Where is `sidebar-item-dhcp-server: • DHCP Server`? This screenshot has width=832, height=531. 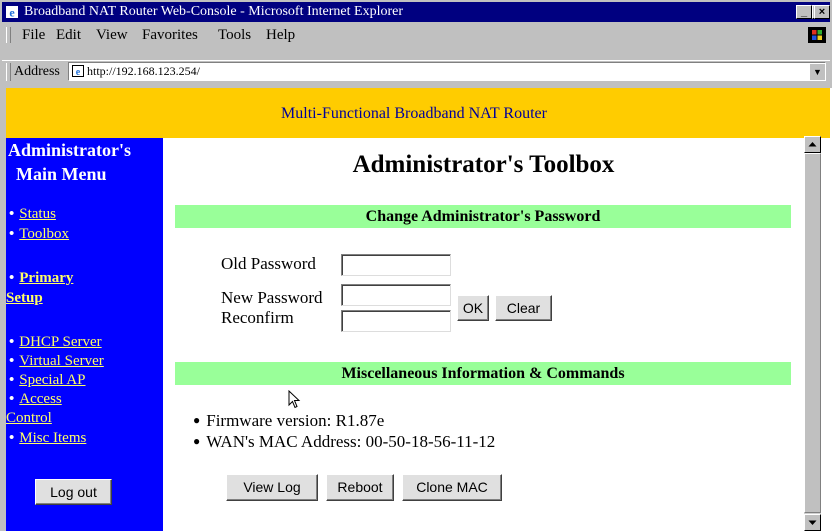
sidebar-item-dhcp-server: • DHCP Server is located at coordinates (55, 342).